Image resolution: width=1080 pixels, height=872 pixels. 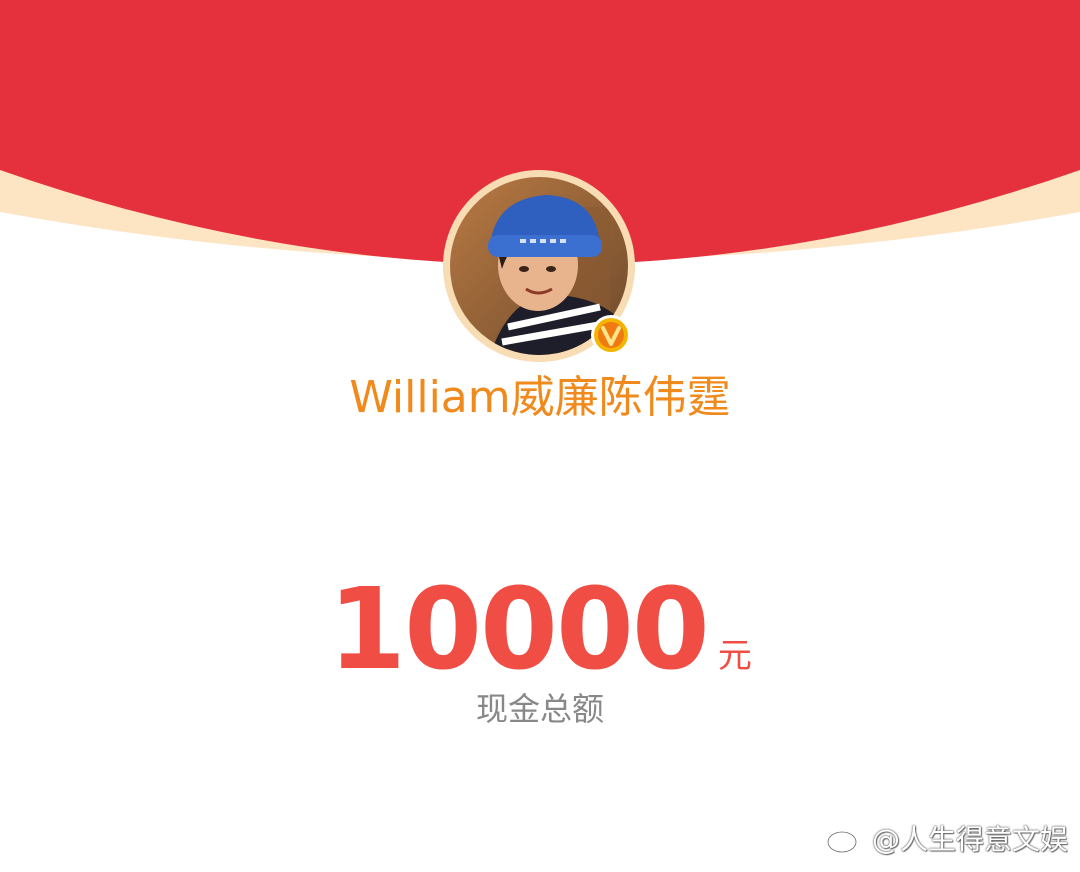 What do you see at coordinates (845, 839) in the screenshot?
I see `weibo-logo-icon` at bounding box center [845, 839].